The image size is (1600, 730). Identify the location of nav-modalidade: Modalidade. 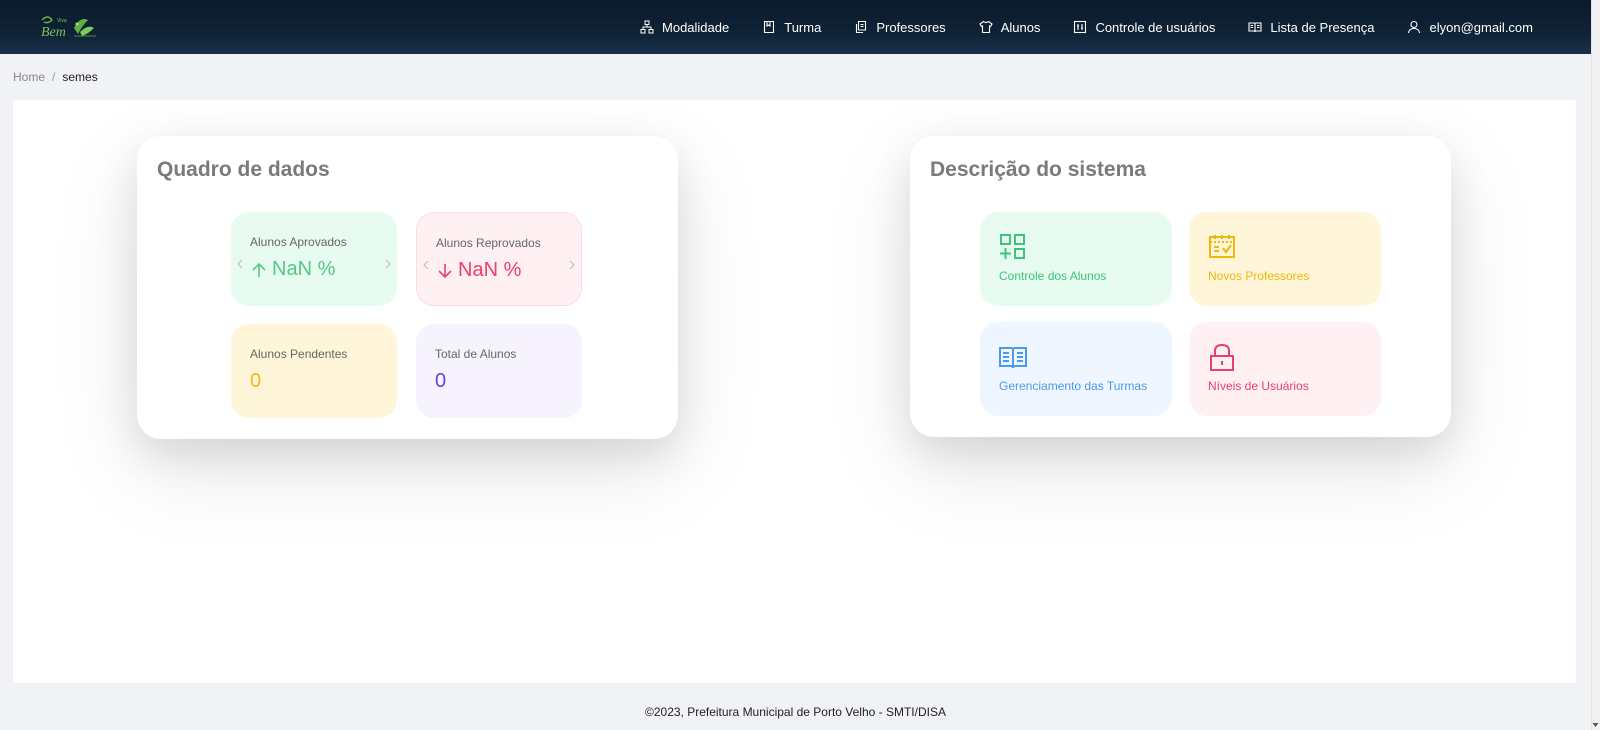
(684, 27).